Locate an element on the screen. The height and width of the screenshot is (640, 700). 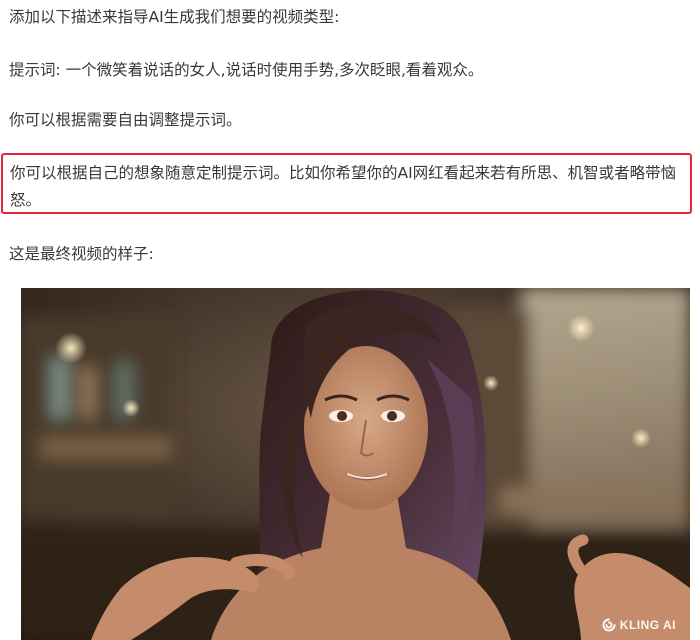
prompt-text: 提示词: 一个微笑着说话的女人,说话时使用手势,多次眨眼,看着观众。 is located at coordinates (246, 70).